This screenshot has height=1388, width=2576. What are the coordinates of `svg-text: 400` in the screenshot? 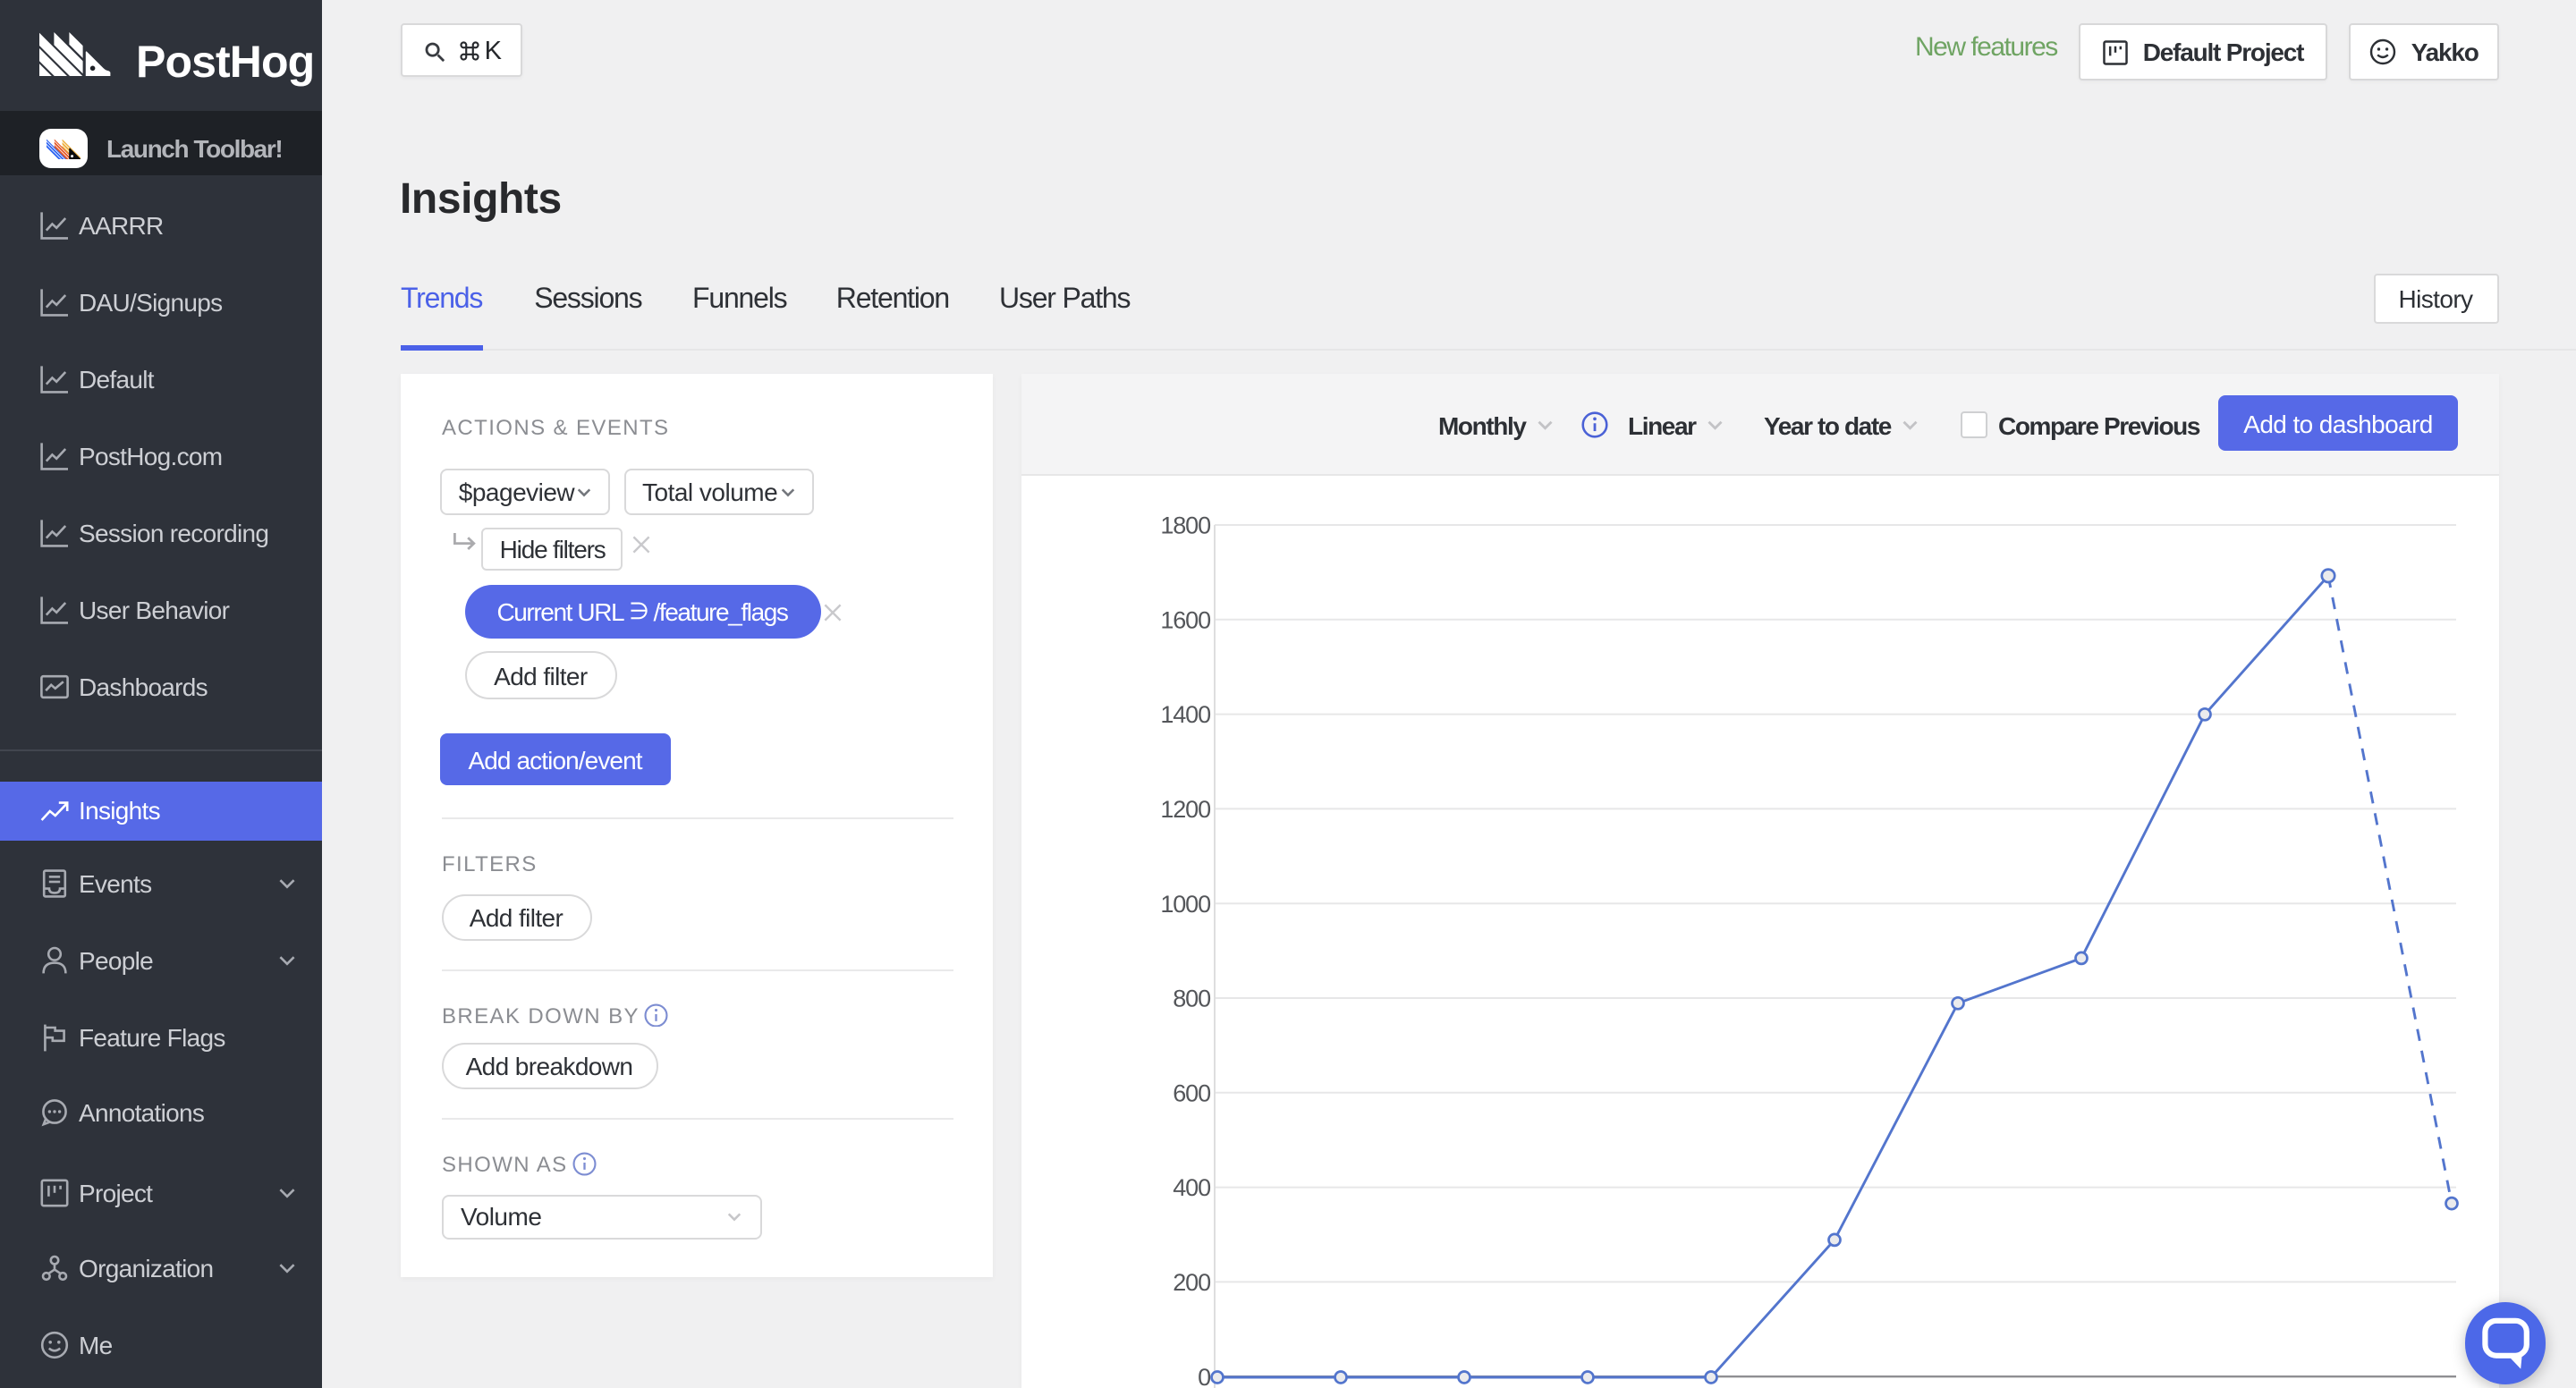 It's located at (1191, 1188).